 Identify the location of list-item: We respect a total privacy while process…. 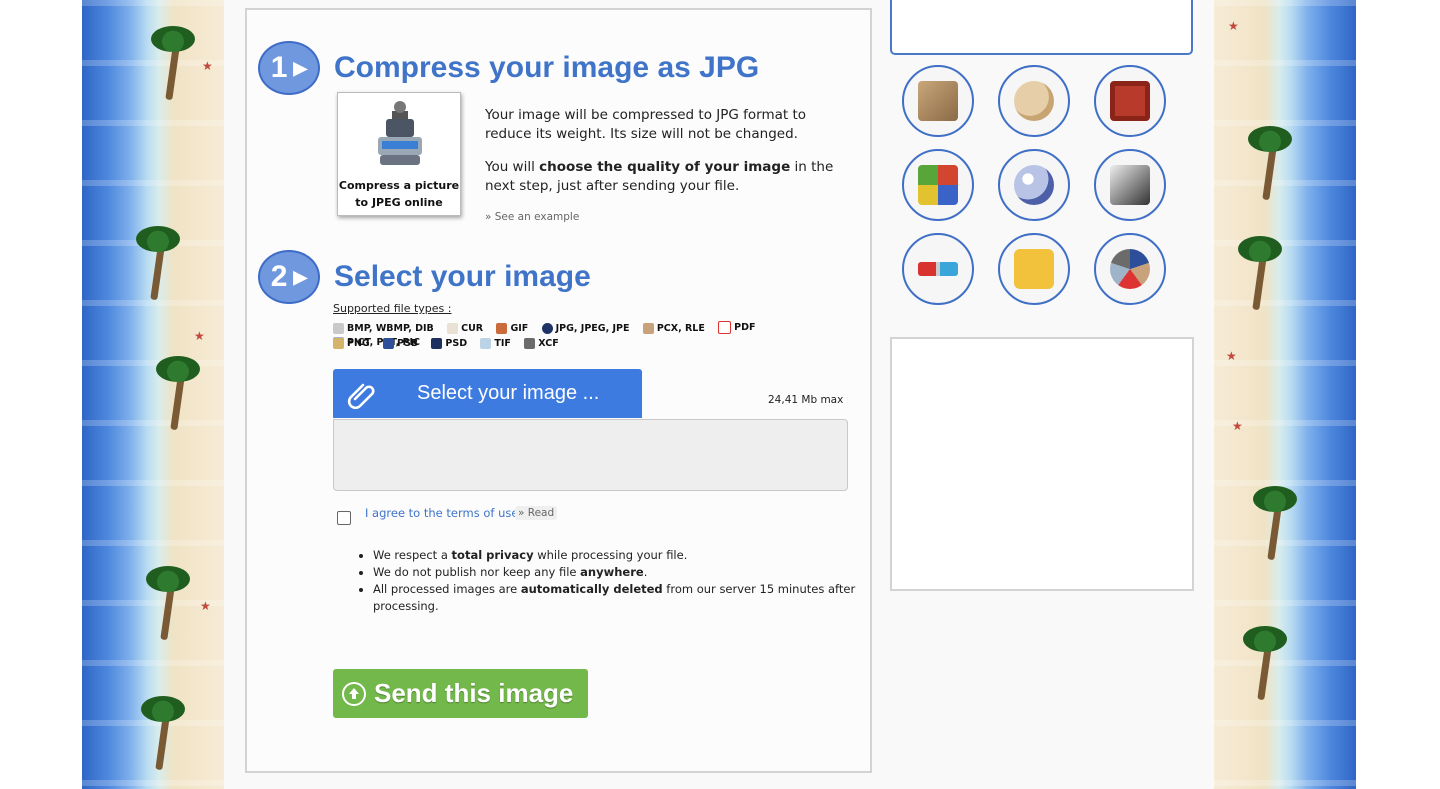
(618, 555).